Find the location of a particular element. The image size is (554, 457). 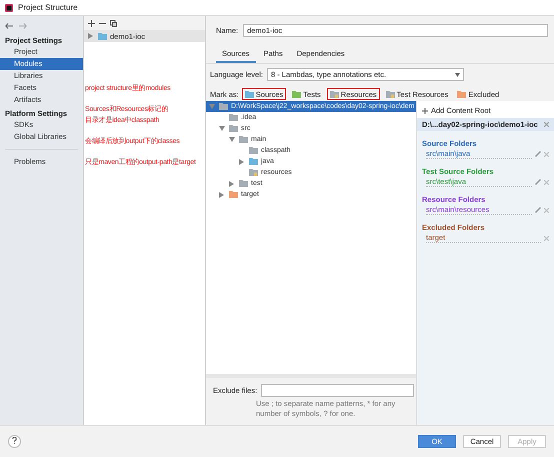

dropdown-caret-icon is located at coordinates (457, 74).